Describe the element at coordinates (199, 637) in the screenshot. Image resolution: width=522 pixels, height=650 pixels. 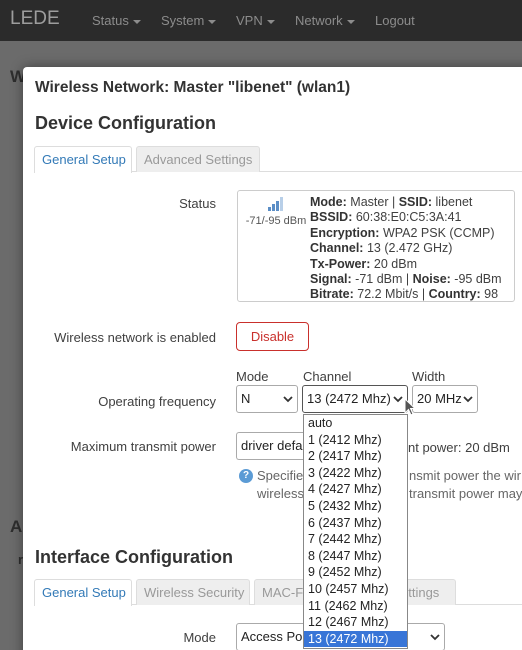
I see `interface-mode-label: Mode` at that location.